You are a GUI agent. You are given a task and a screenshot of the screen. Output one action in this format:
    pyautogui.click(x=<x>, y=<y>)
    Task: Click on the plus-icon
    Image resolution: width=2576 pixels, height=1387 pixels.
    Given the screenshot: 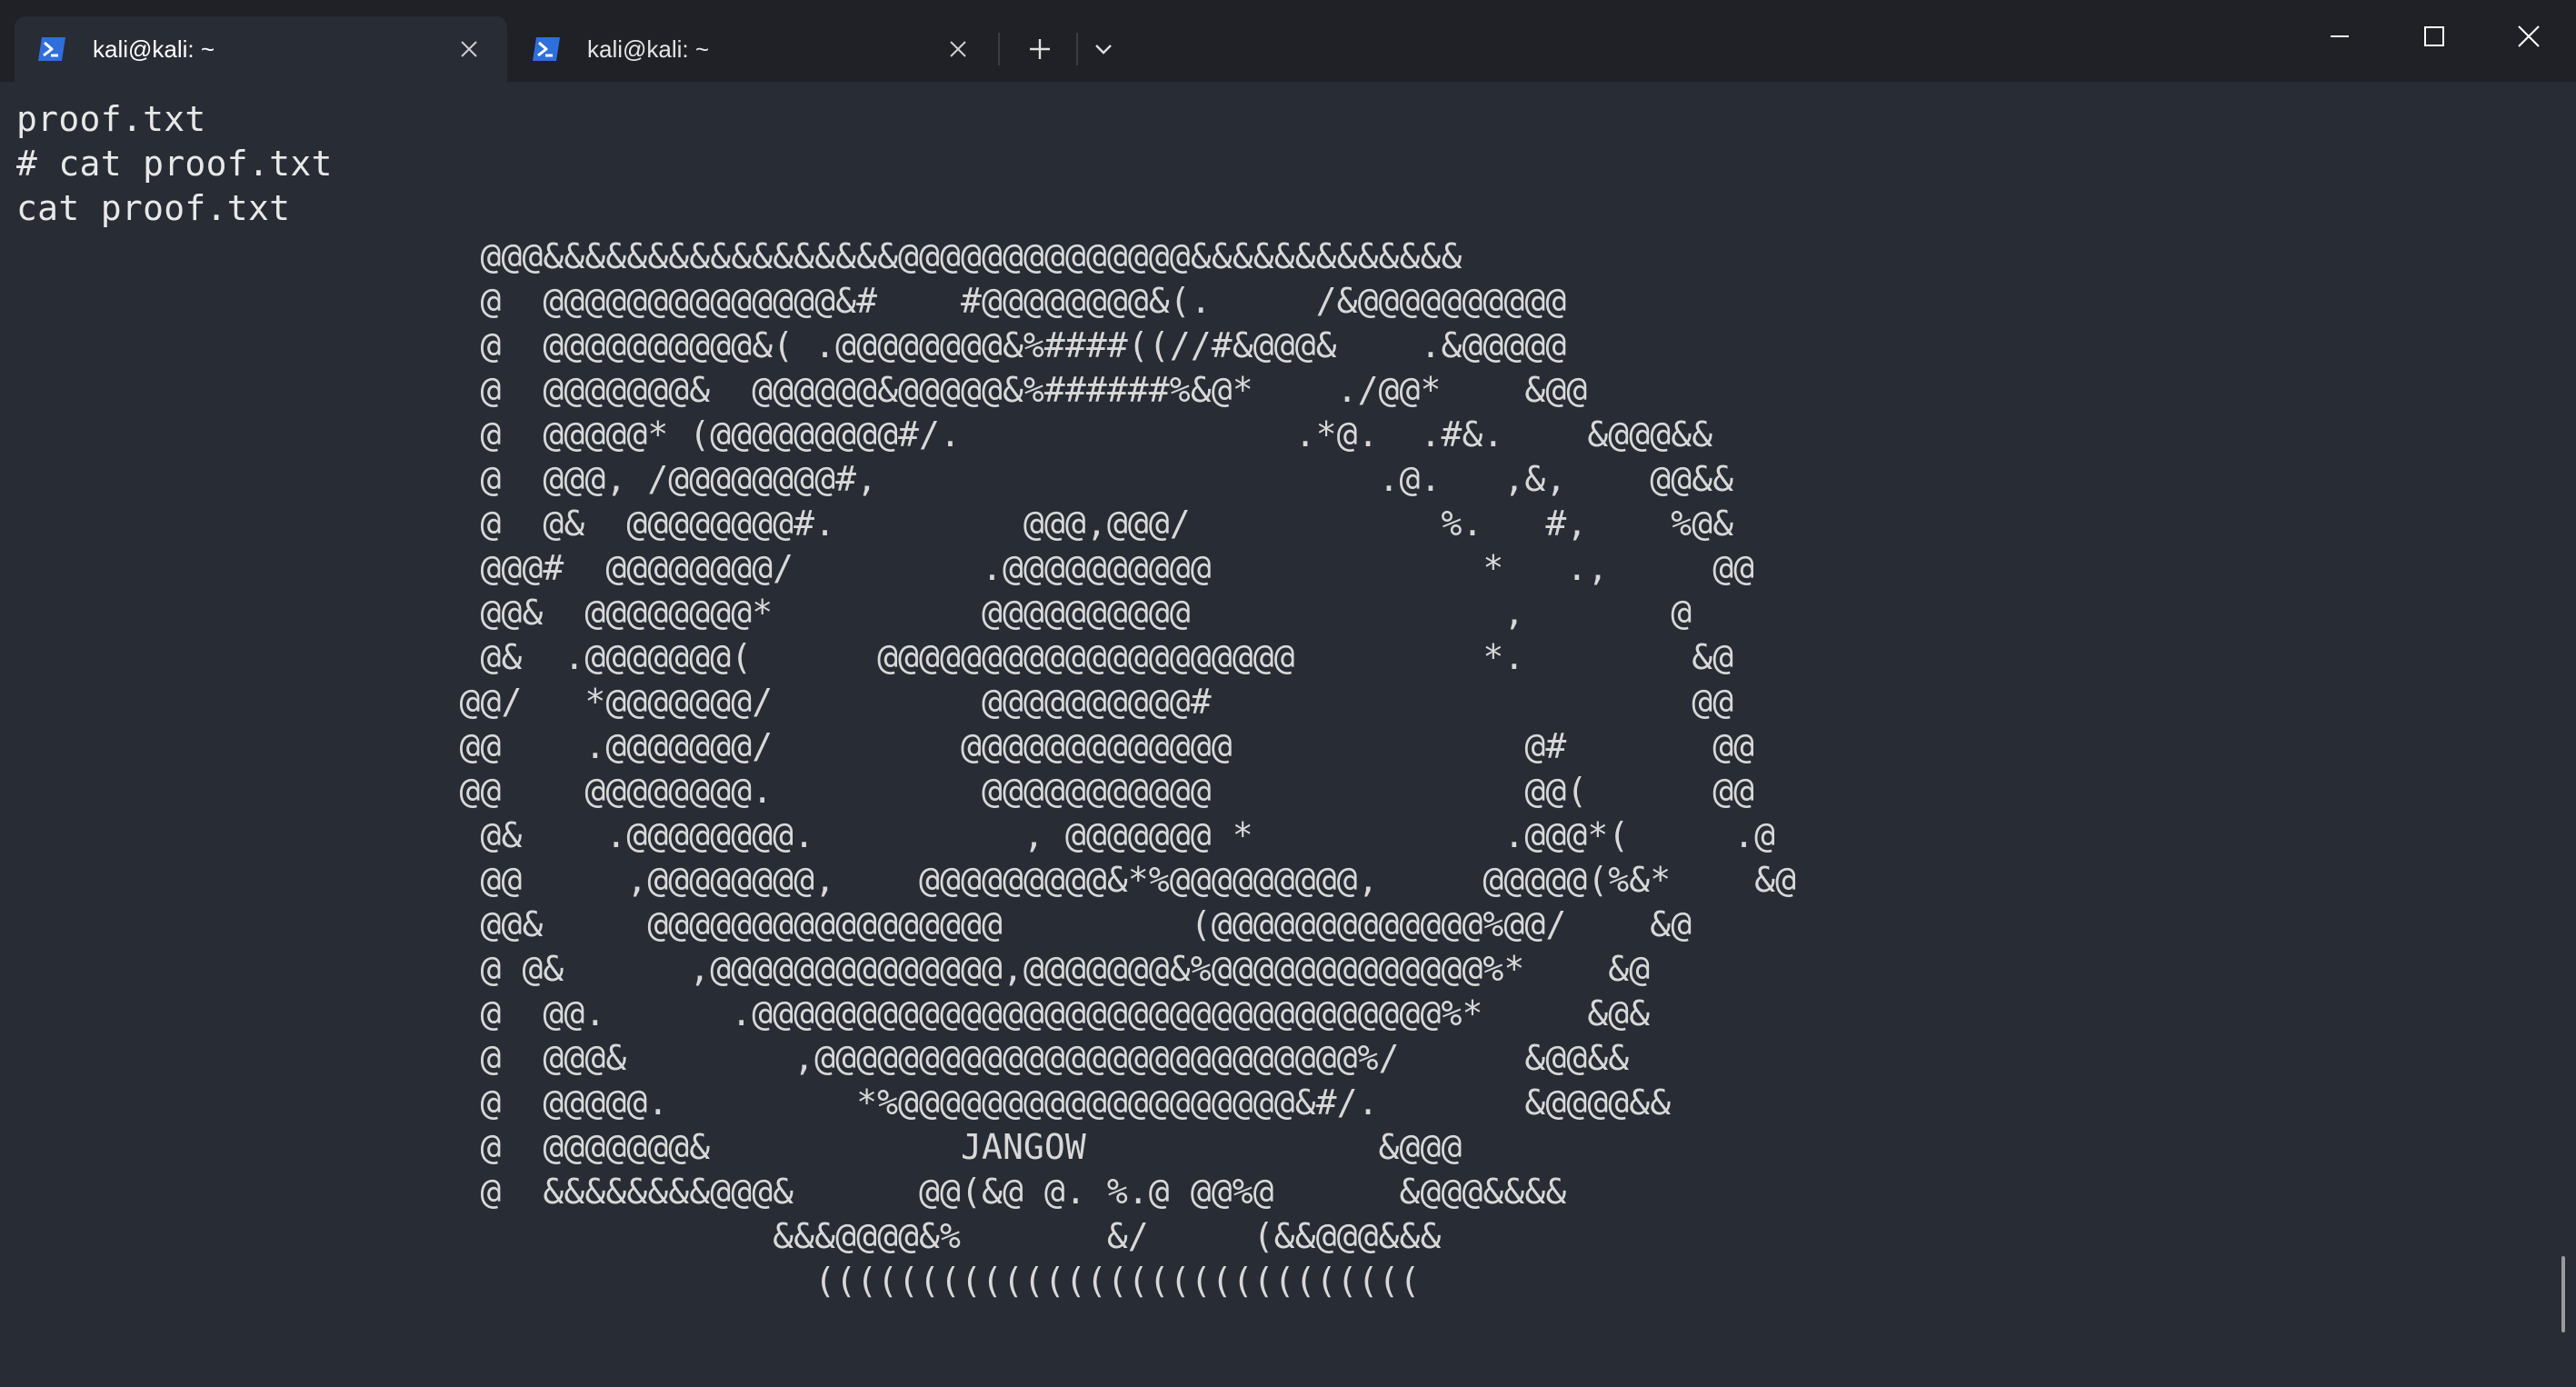 What is the action you would take?
    pyautogui.click(x=1040, y=51)
    